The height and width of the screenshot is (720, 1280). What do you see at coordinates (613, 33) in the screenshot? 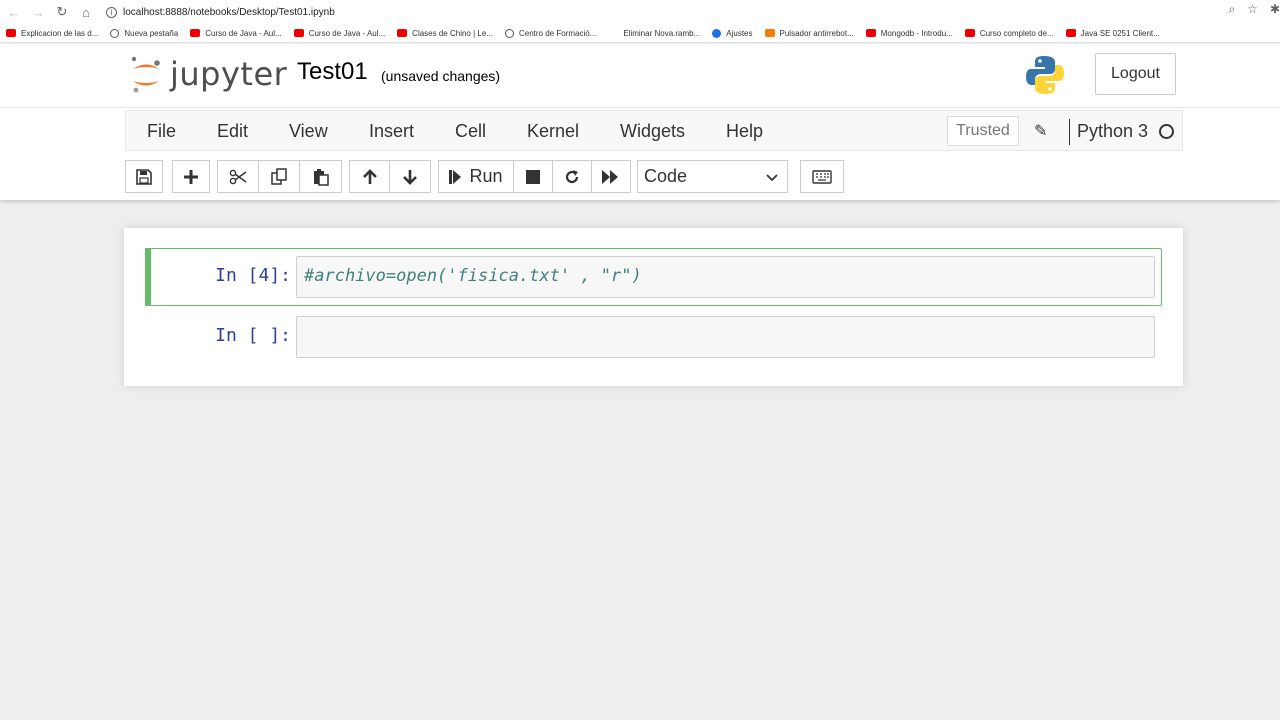
I see `bookmark-icon` at bounding box center [613, 33].